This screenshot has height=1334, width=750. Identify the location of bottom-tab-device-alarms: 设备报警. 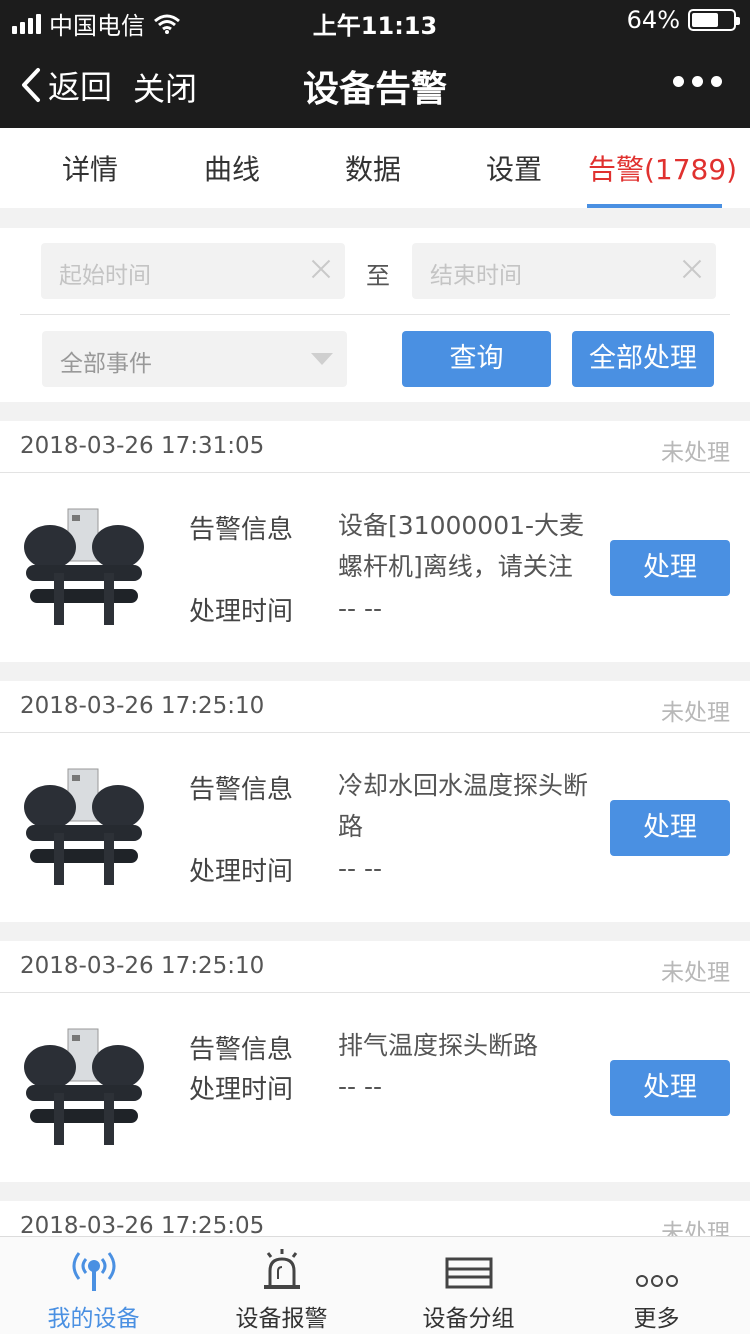
(281, 1290).